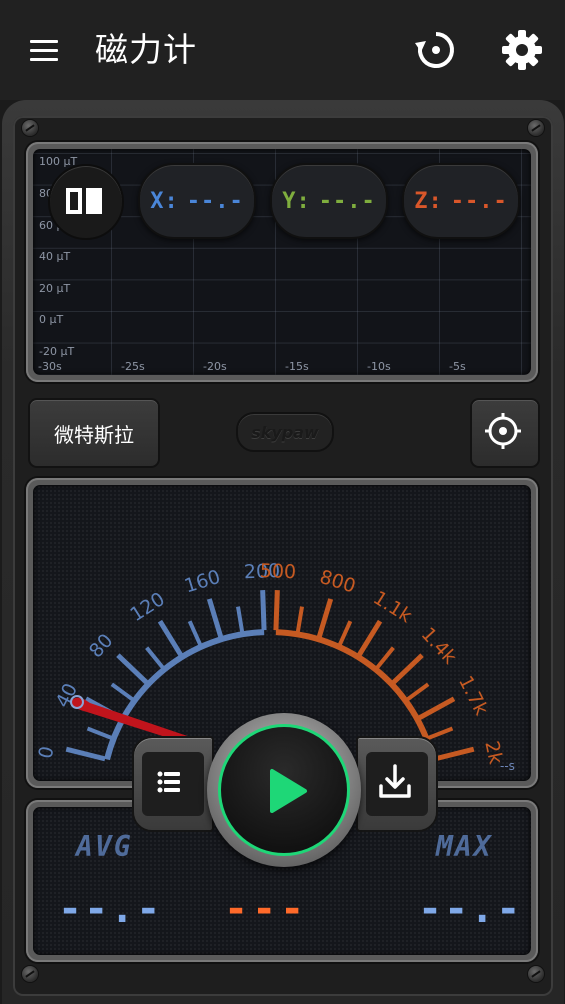  I want to click on export-button-face, so click(397, 784).